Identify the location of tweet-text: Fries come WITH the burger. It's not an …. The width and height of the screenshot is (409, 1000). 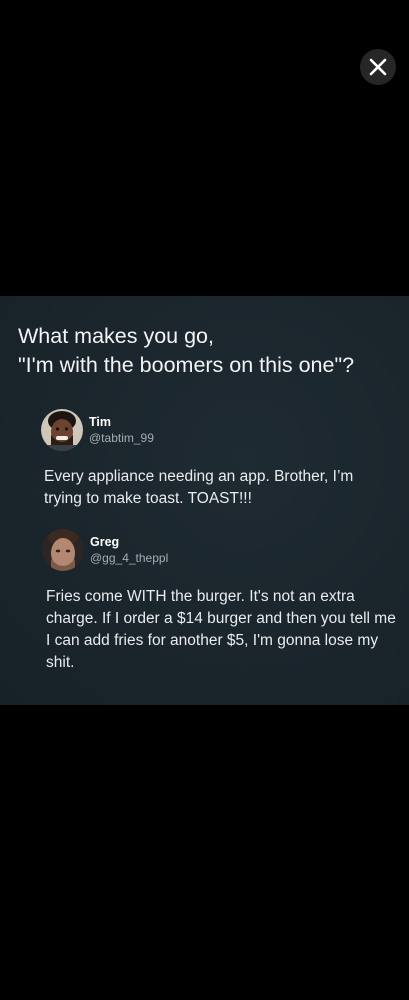
(221, 629).